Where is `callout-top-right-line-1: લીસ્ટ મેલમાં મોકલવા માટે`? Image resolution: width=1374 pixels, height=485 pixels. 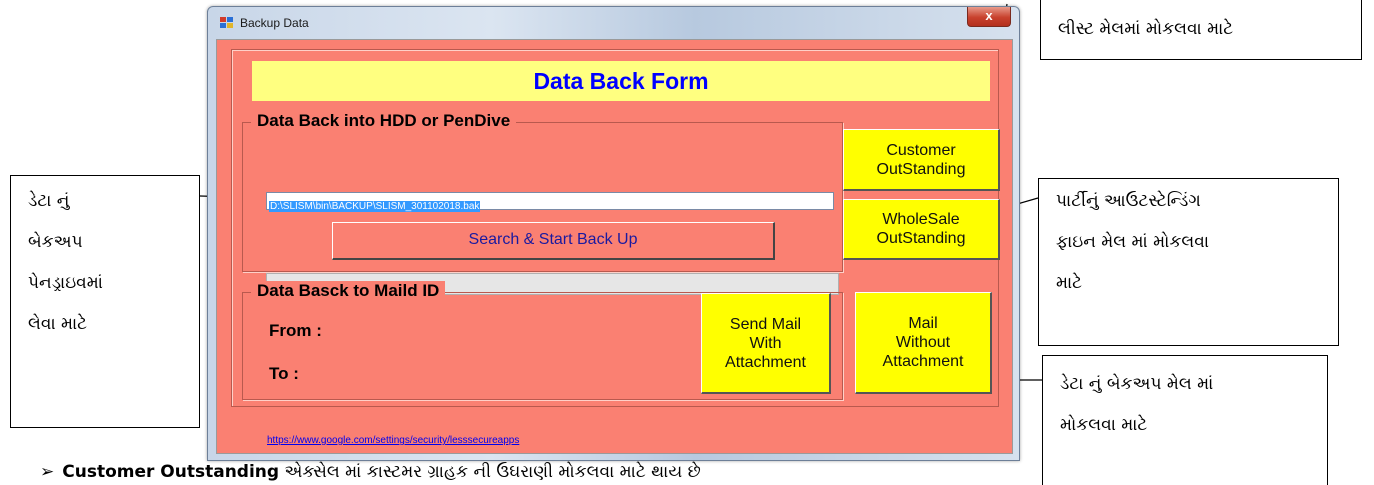 callout-top-right-line-1: લીસ્ટ મેલમાં મોકલવા માટે is located at coordinates (1146, 29).